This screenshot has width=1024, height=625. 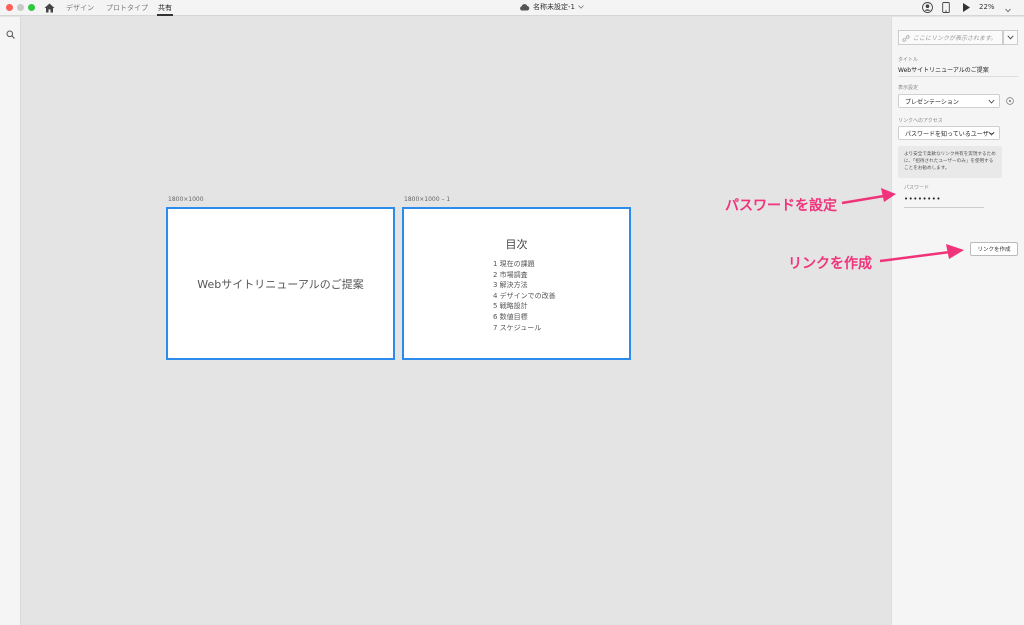 I want to click on search-icon, so click(x=10, y=34).